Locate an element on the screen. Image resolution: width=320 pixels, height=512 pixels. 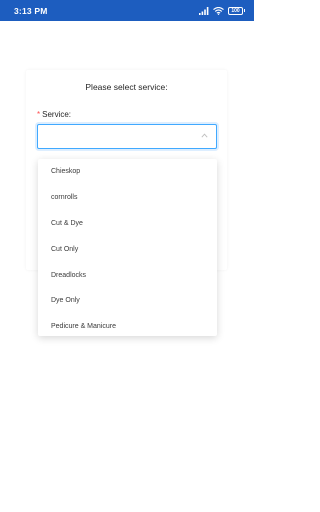
dropdown-option-cut-only: Cut Only is located at coordinates (127, 249).